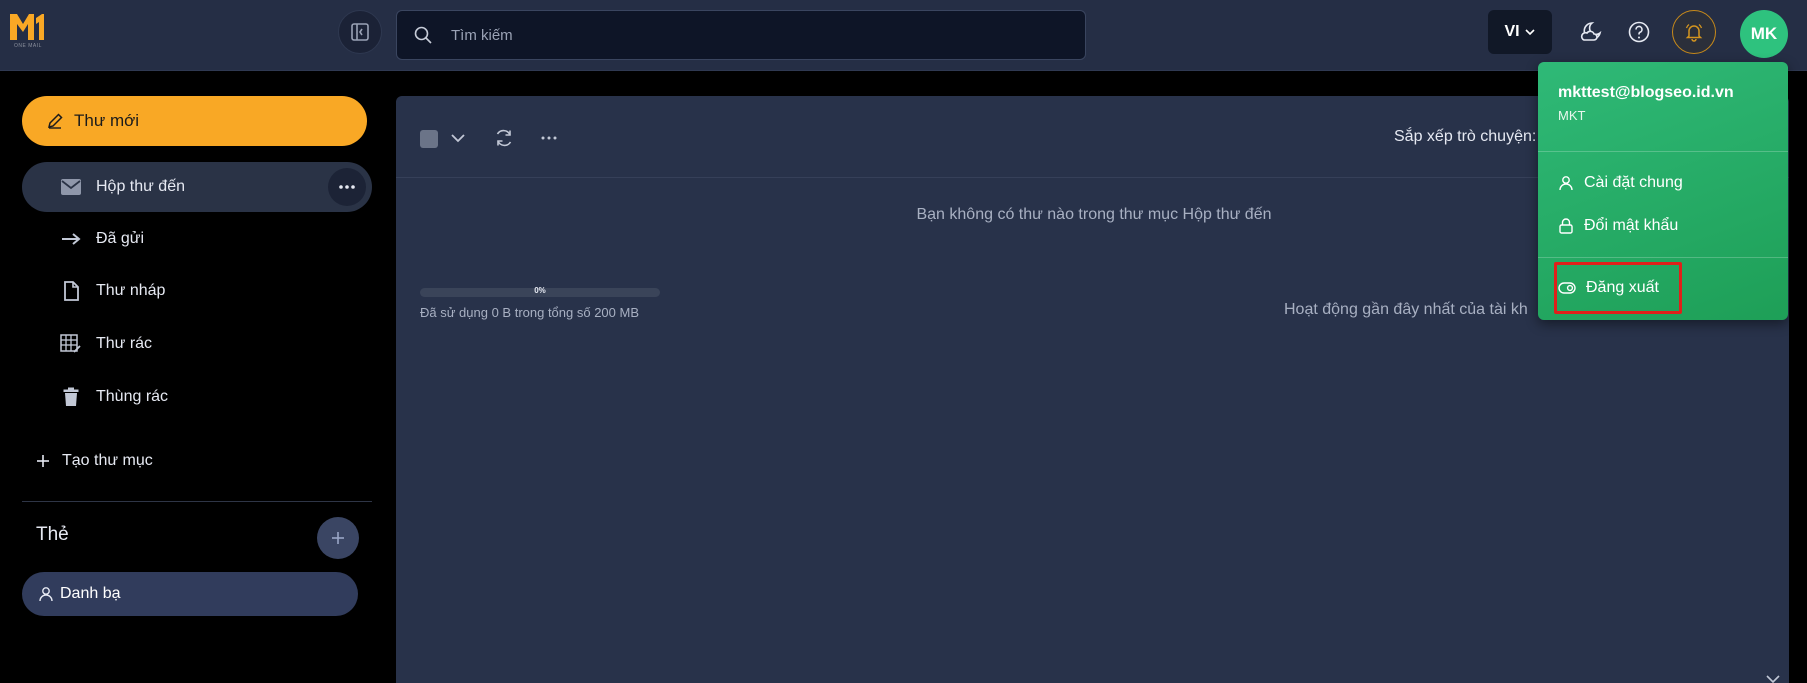 The height and width of the screenshot is (683, 1807). I want to click on user-email: mkttest@blogseo.id.vn, so click(1646, 92).